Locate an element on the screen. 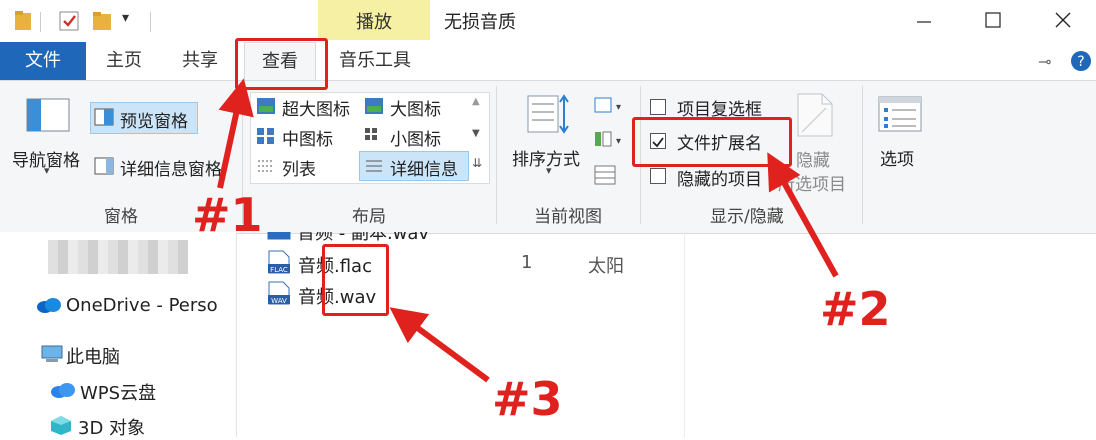 This screenshot has height=440, width=1096. annotation-label-1: #1 is located at coordinates (227, 215).